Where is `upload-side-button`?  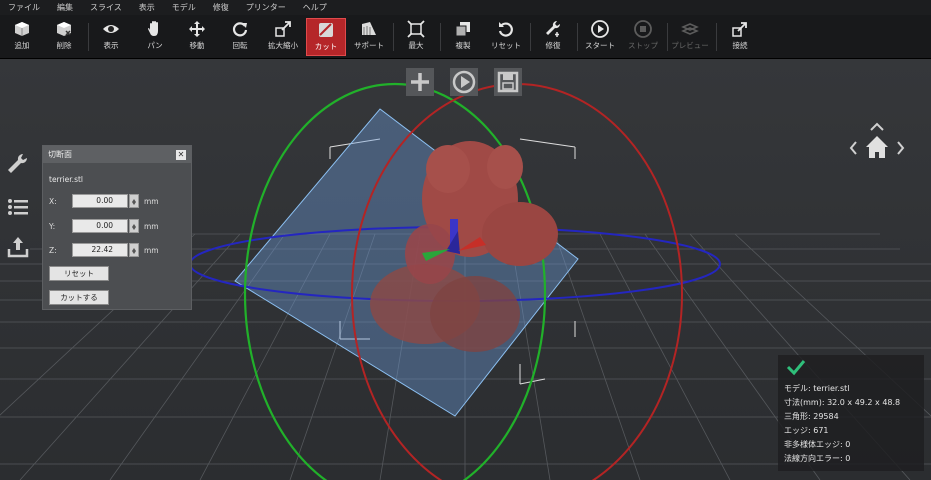
upload-side-button is located at coordinates (18, 247).